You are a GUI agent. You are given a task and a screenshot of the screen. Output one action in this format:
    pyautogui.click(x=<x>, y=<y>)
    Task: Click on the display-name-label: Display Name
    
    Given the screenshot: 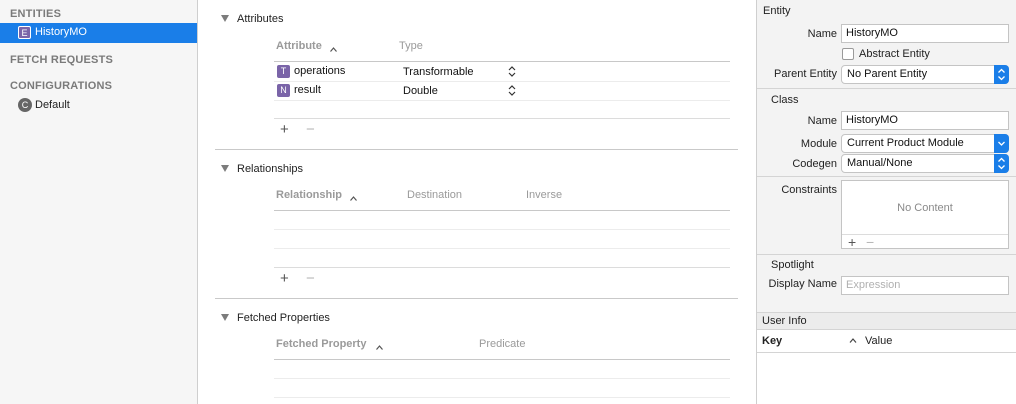 What is the action you would take?
    pyautogui.click(x=802, y=284)
    